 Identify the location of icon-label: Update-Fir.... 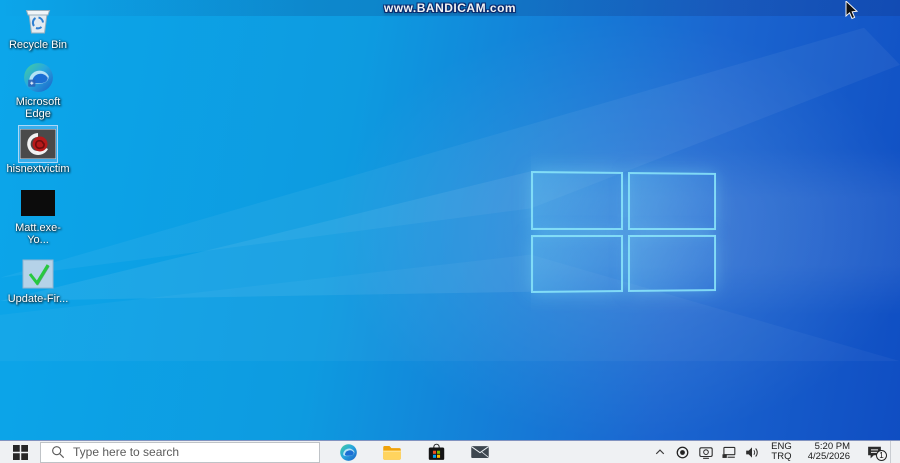
(38, 299).